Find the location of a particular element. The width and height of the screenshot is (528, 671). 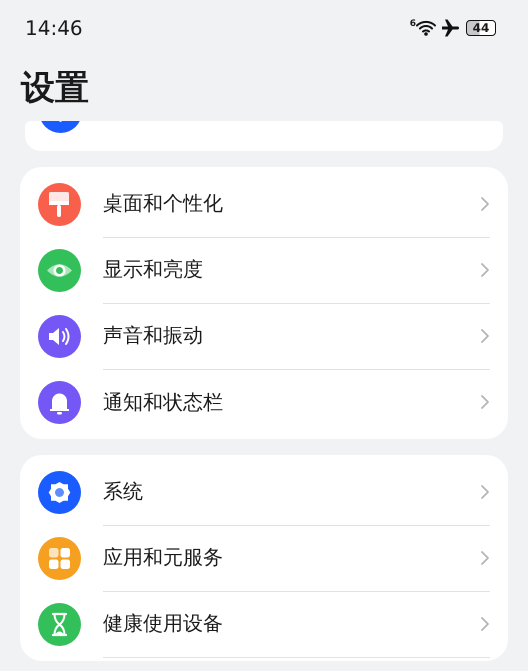

battery-level: 44 is located at coordinates (481, 28).